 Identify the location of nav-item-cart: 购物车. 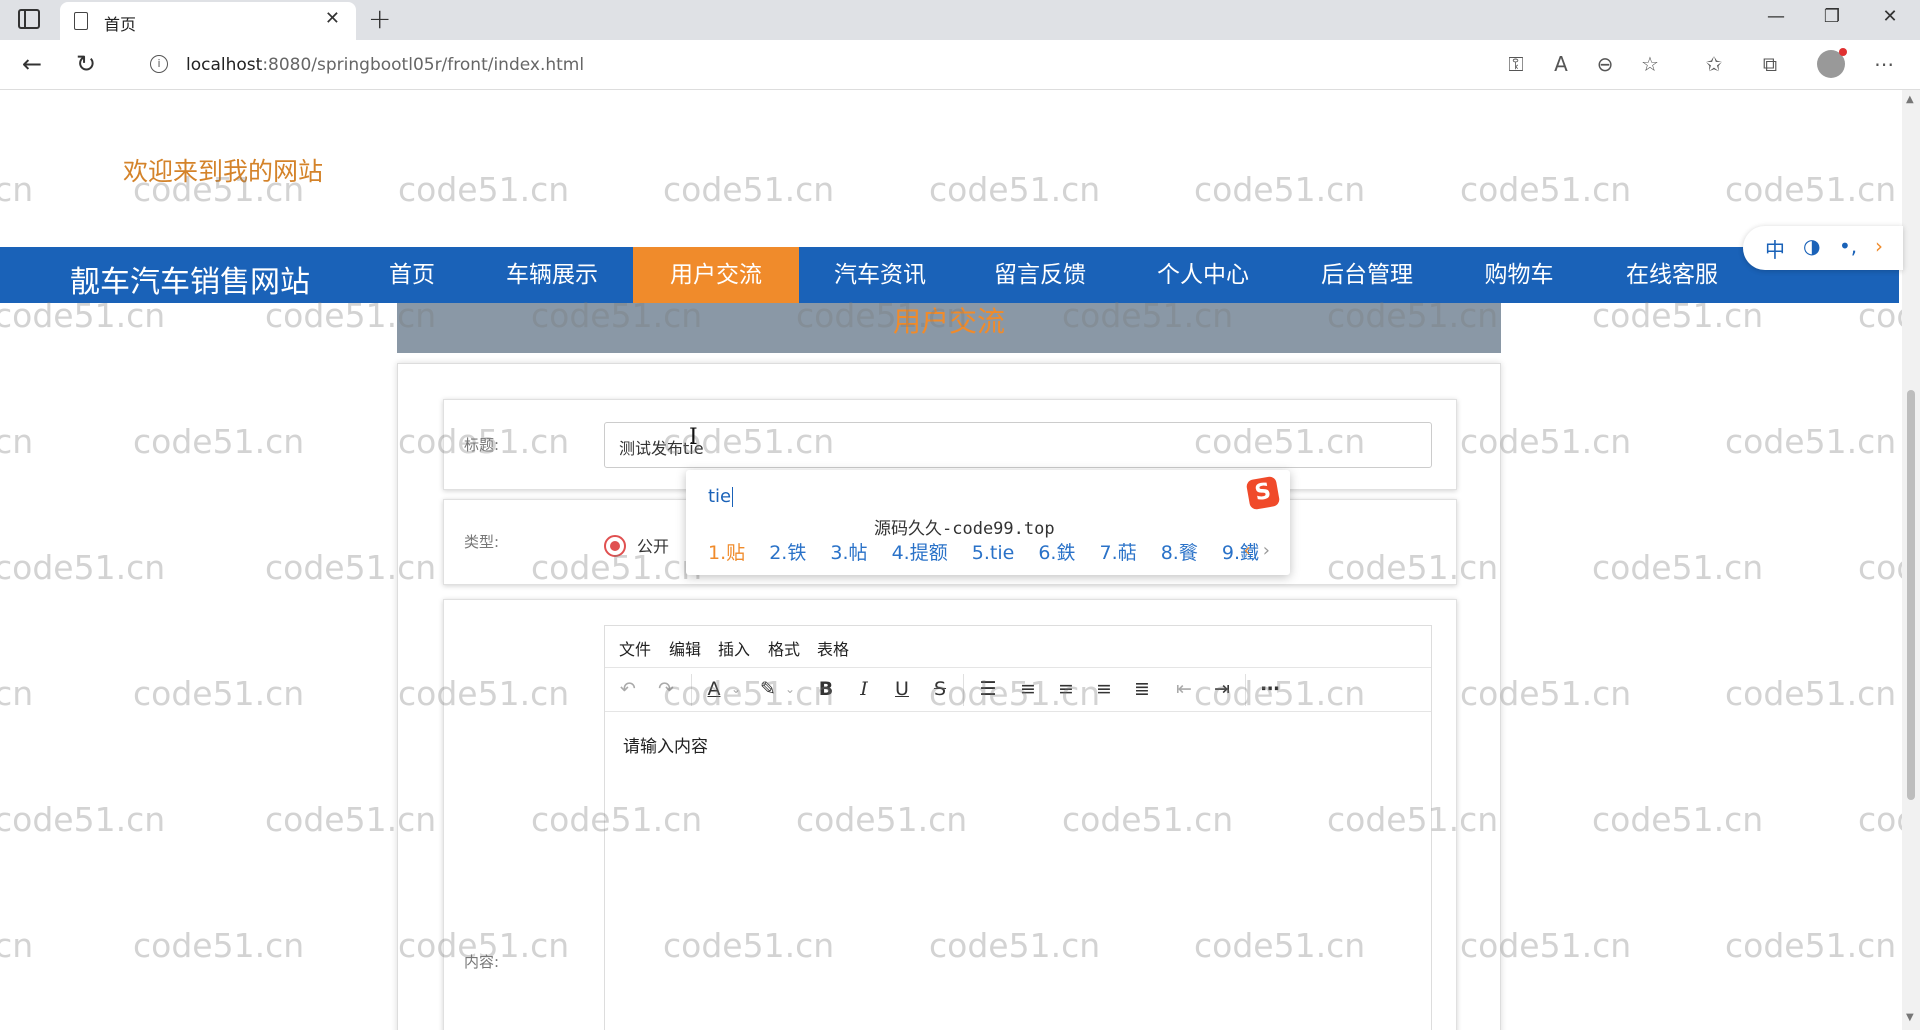
(1519, 275).